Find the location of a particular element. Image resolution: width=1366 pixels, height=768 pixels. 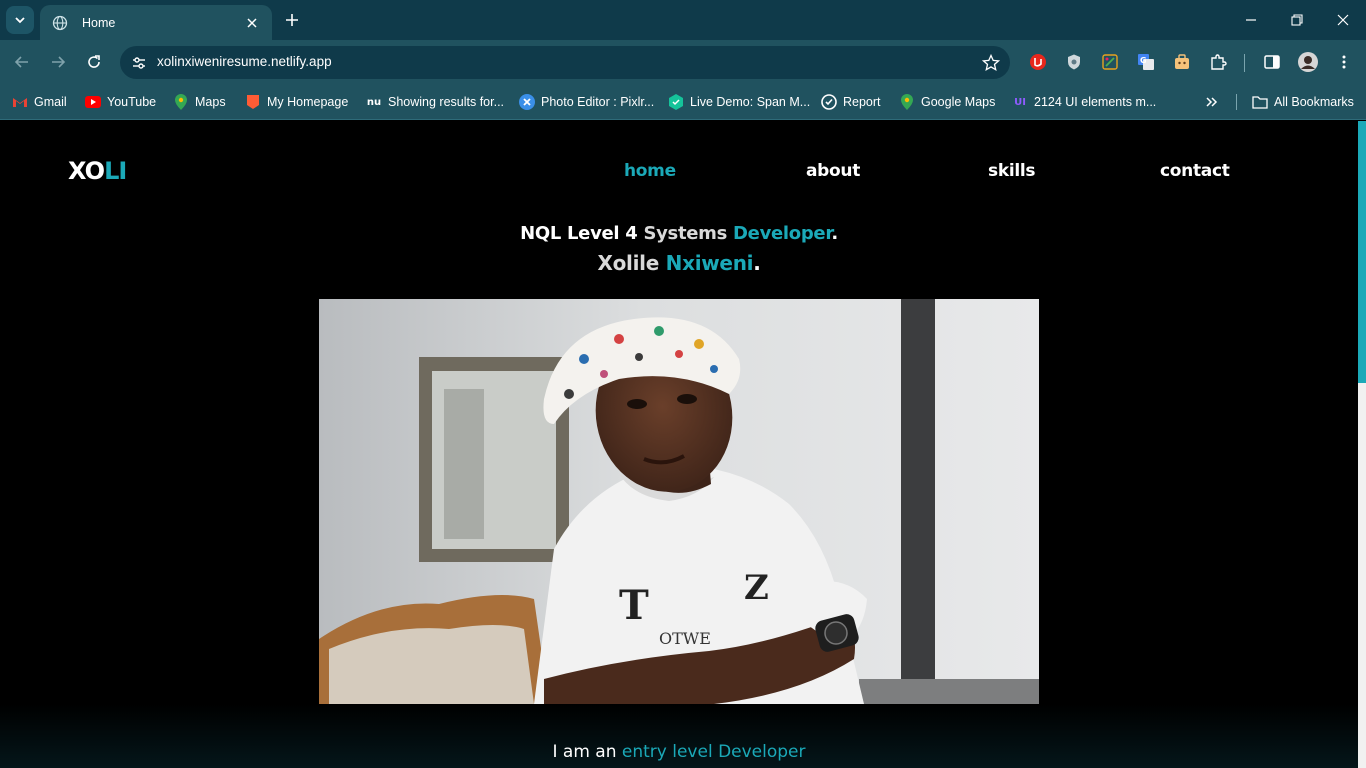

name-headline: Xolile Nxiweni. is located at coordinates (679, 263).